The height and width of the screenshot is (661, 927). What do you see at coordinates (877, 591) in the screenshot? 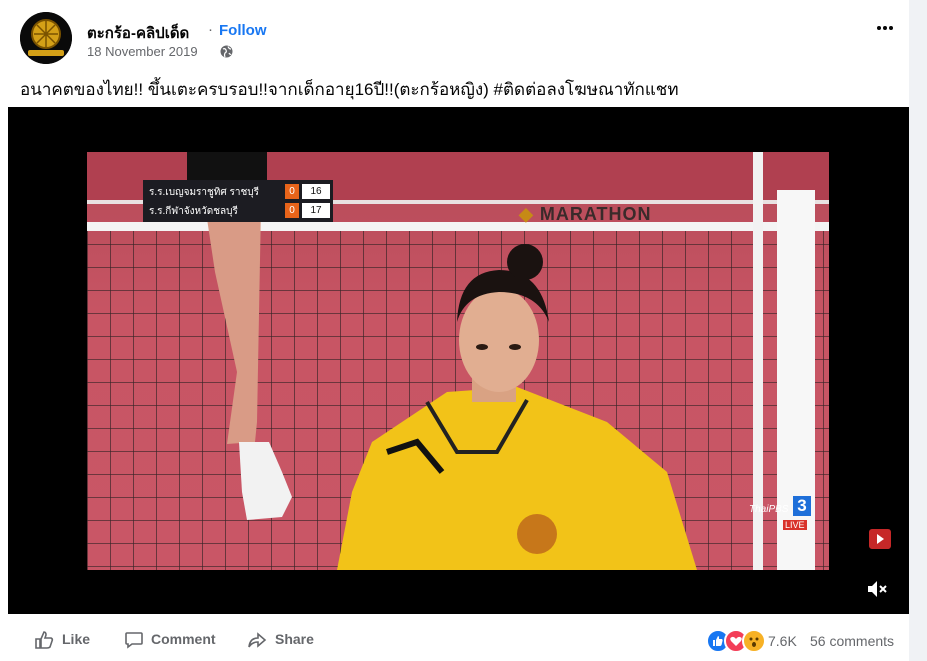
I see `mute-icon` at bounding box center [877, 591].